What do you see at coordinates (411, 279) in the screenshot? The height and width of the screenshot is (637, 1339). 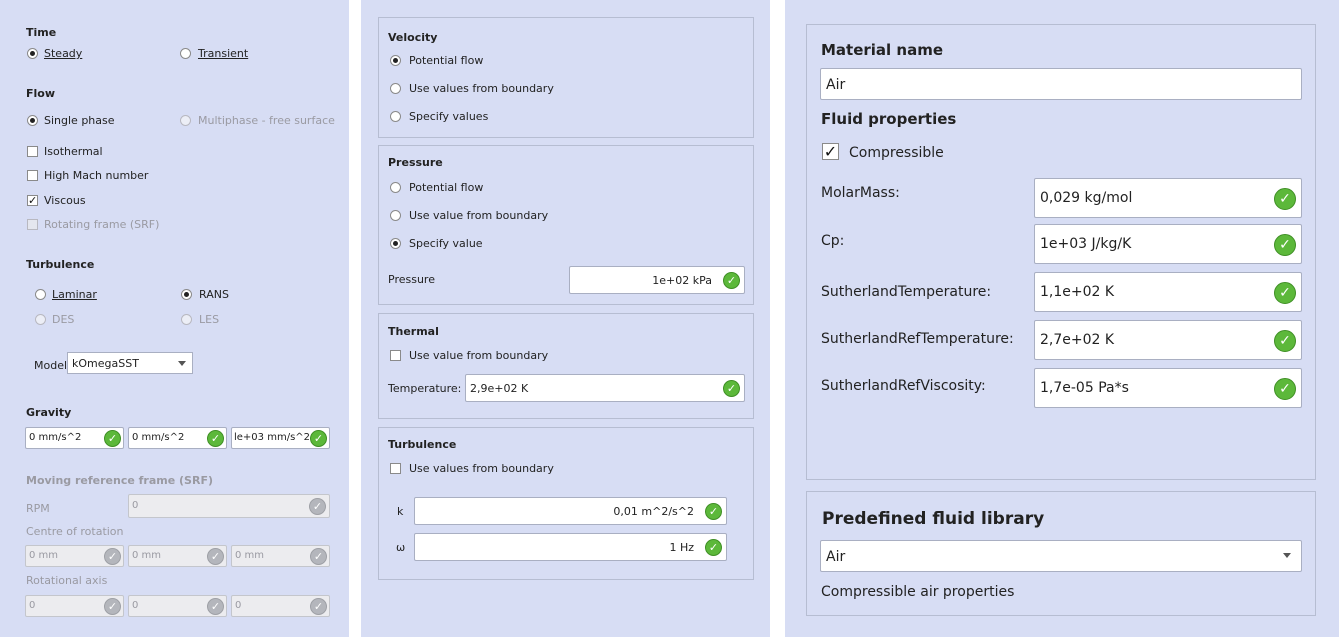 I see `pressure-label: Pressure` at bounding box center [411, 279].